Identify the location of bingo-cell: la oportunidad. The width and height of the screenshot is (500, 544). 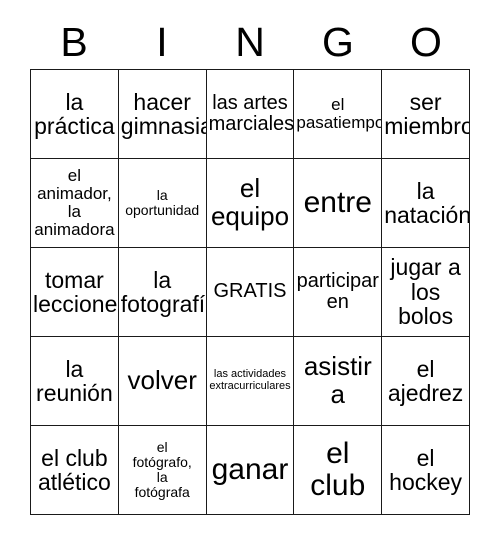
(162, 203).